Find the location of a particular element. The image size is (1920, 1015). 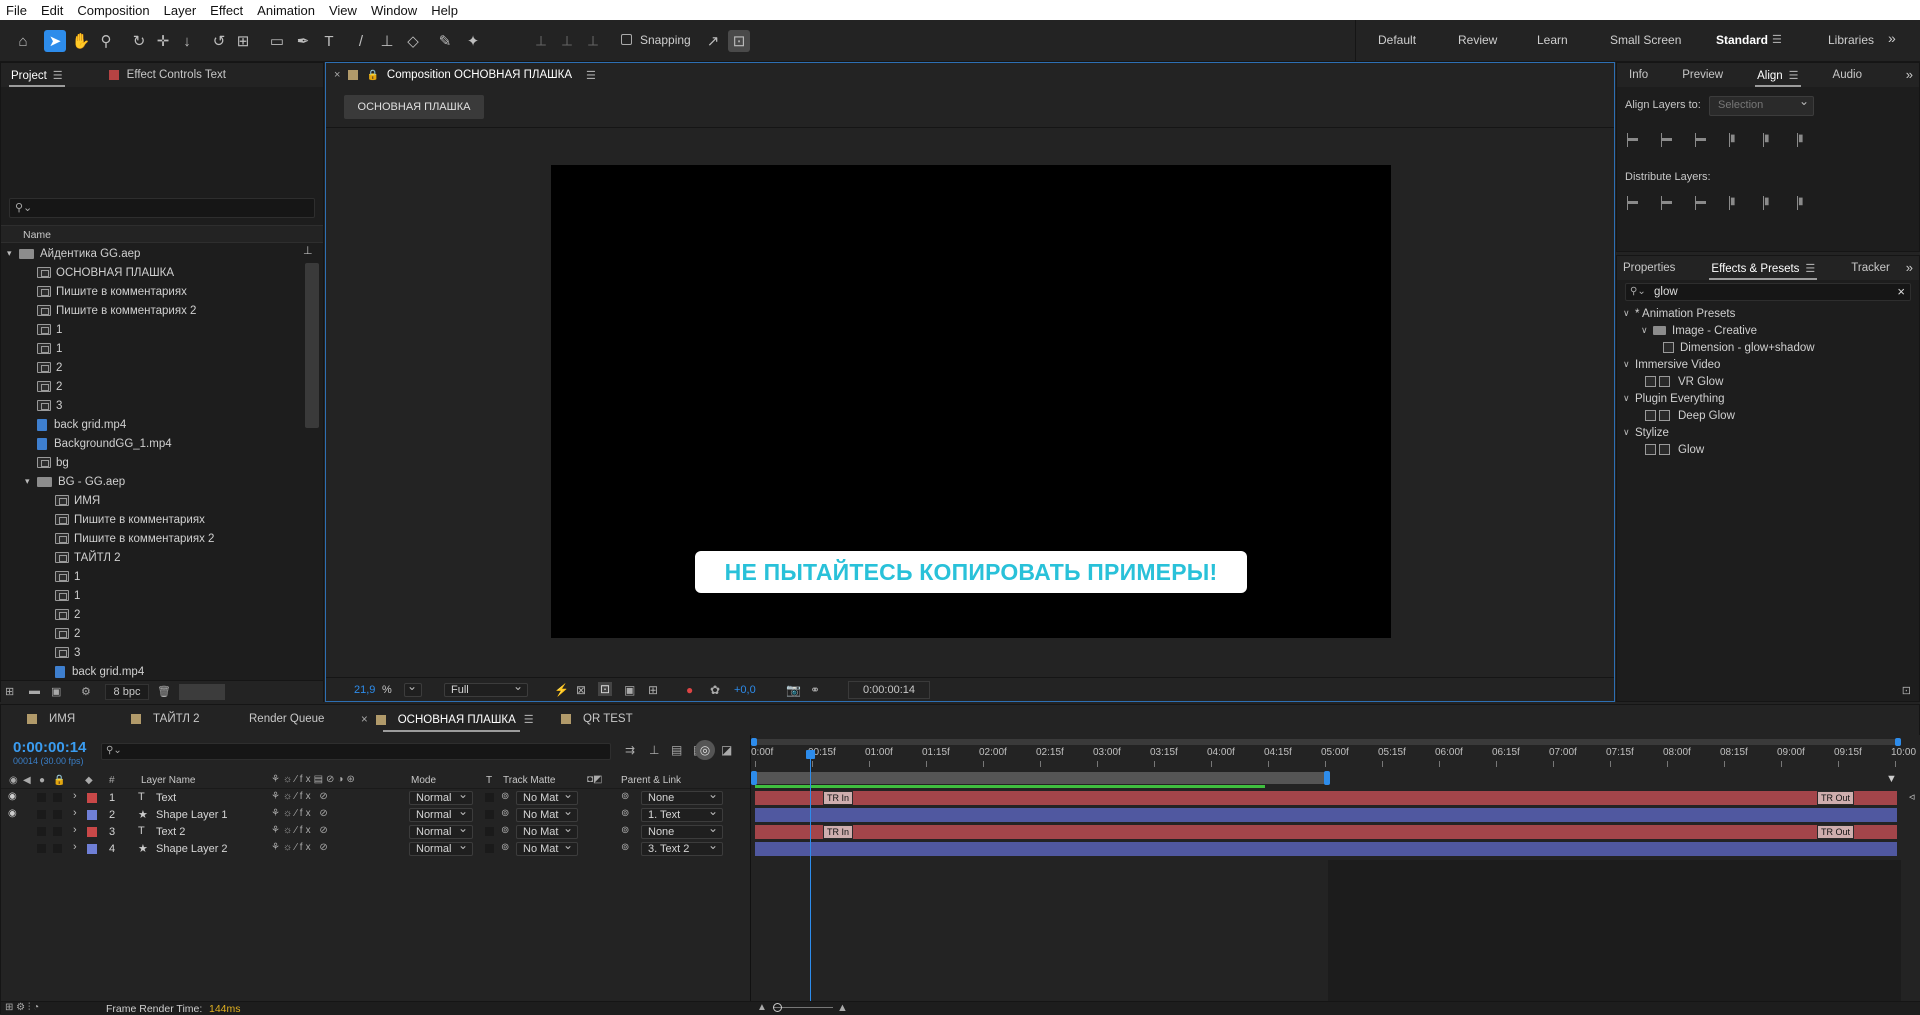

axis-local-icon: ⟂ is located at coordinates (541, 41).